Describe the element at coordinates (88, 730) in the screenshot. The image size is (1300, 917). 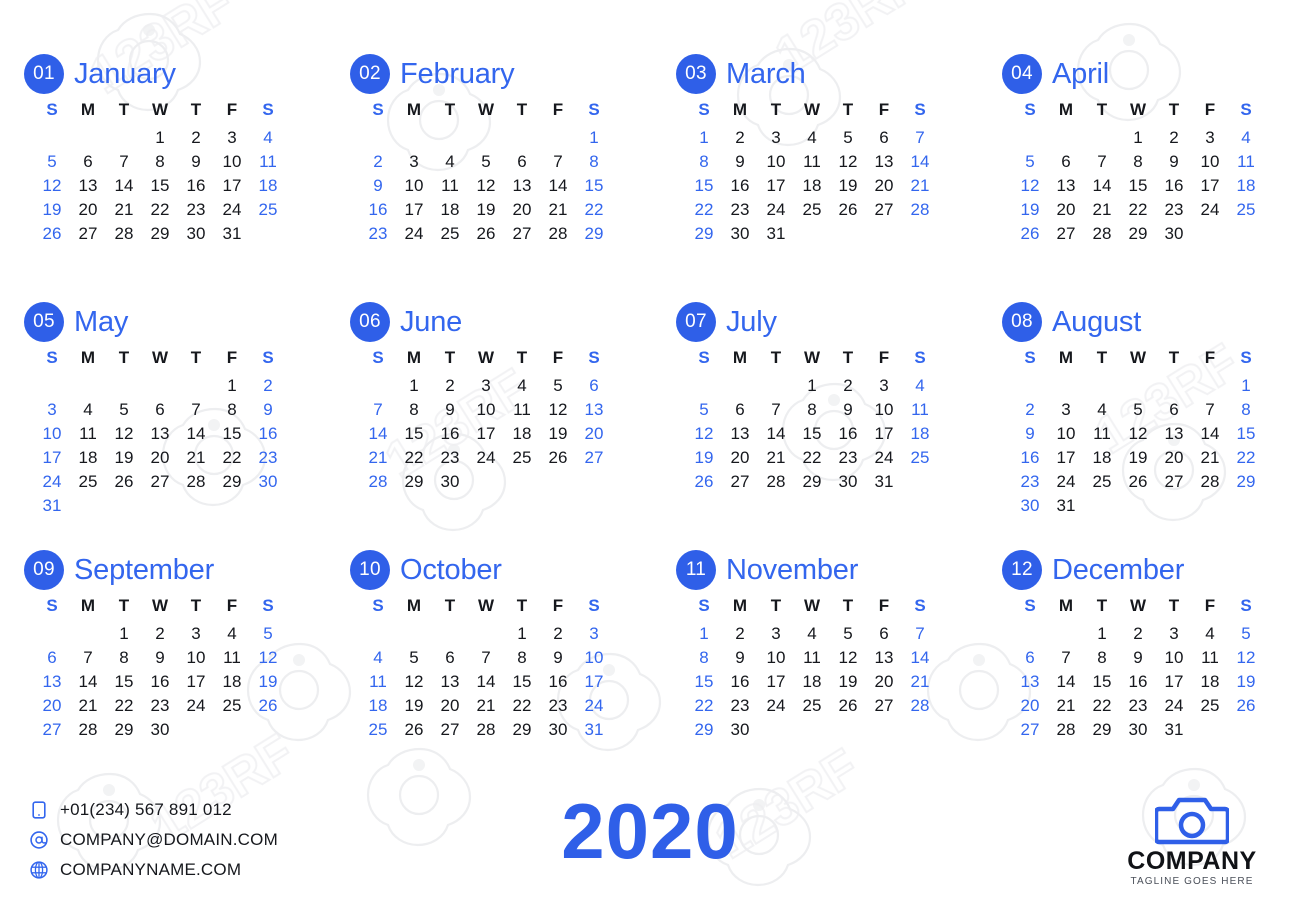
I see `day-cell: 28` at that location.